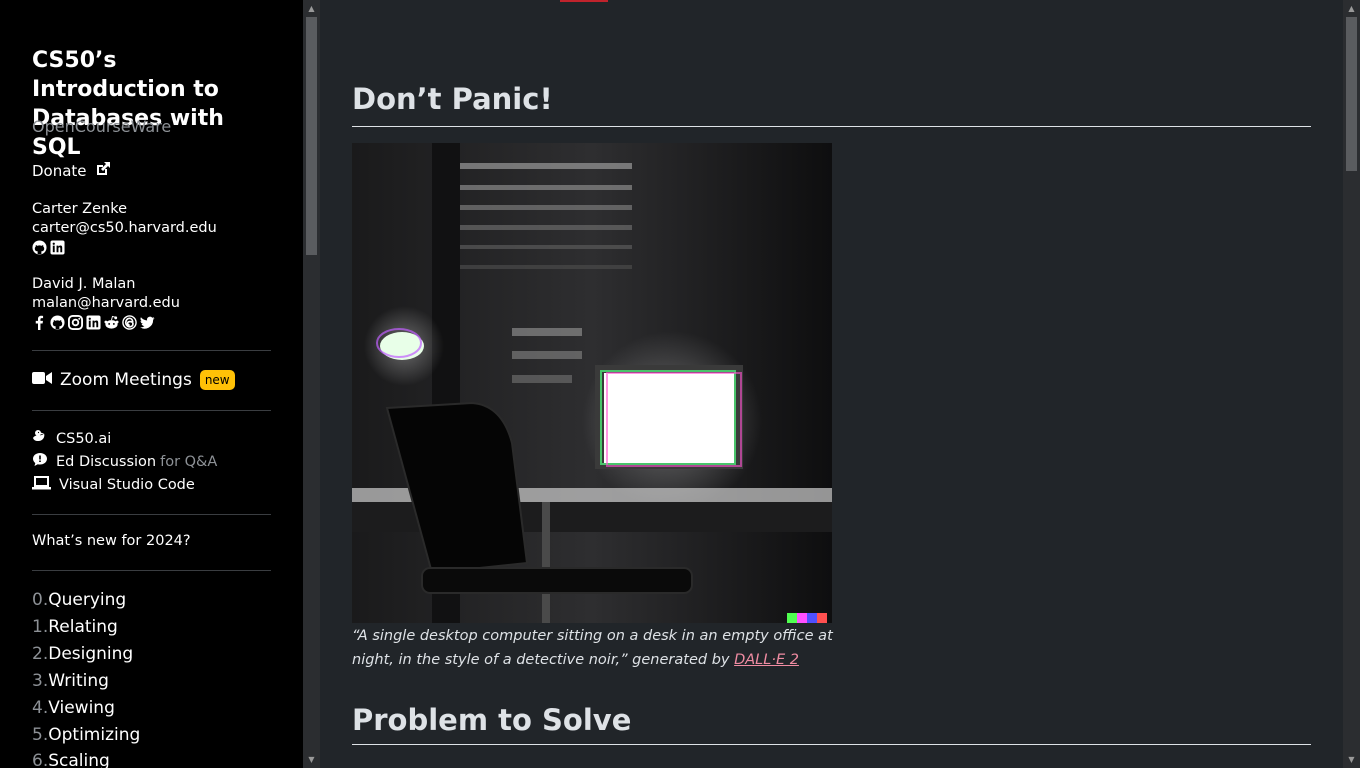  I want to click on lecture-link-5: 5.Optimizing, so click(86, 735).